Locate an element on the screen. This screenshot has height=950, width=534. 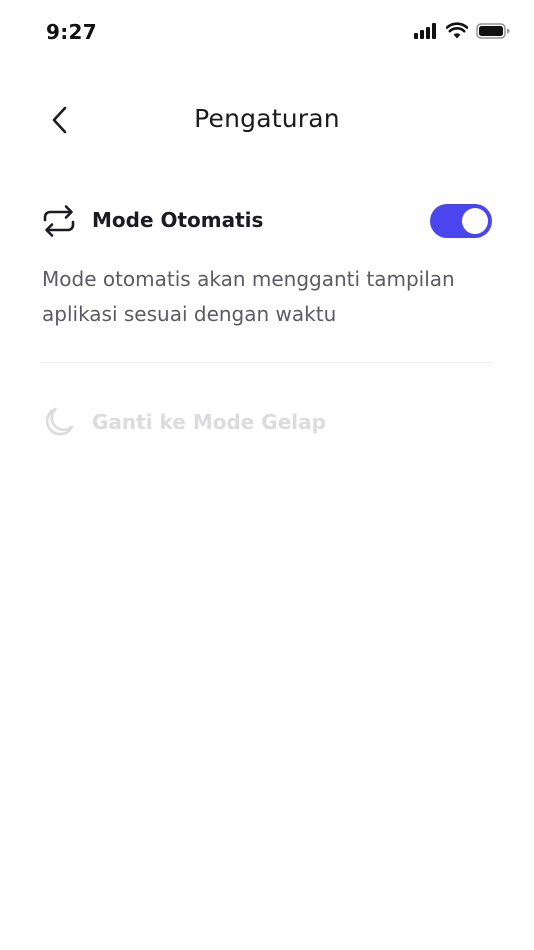
dark-mode-label: Ganti ke Mode Gelap is located at coordinates (209, 422).